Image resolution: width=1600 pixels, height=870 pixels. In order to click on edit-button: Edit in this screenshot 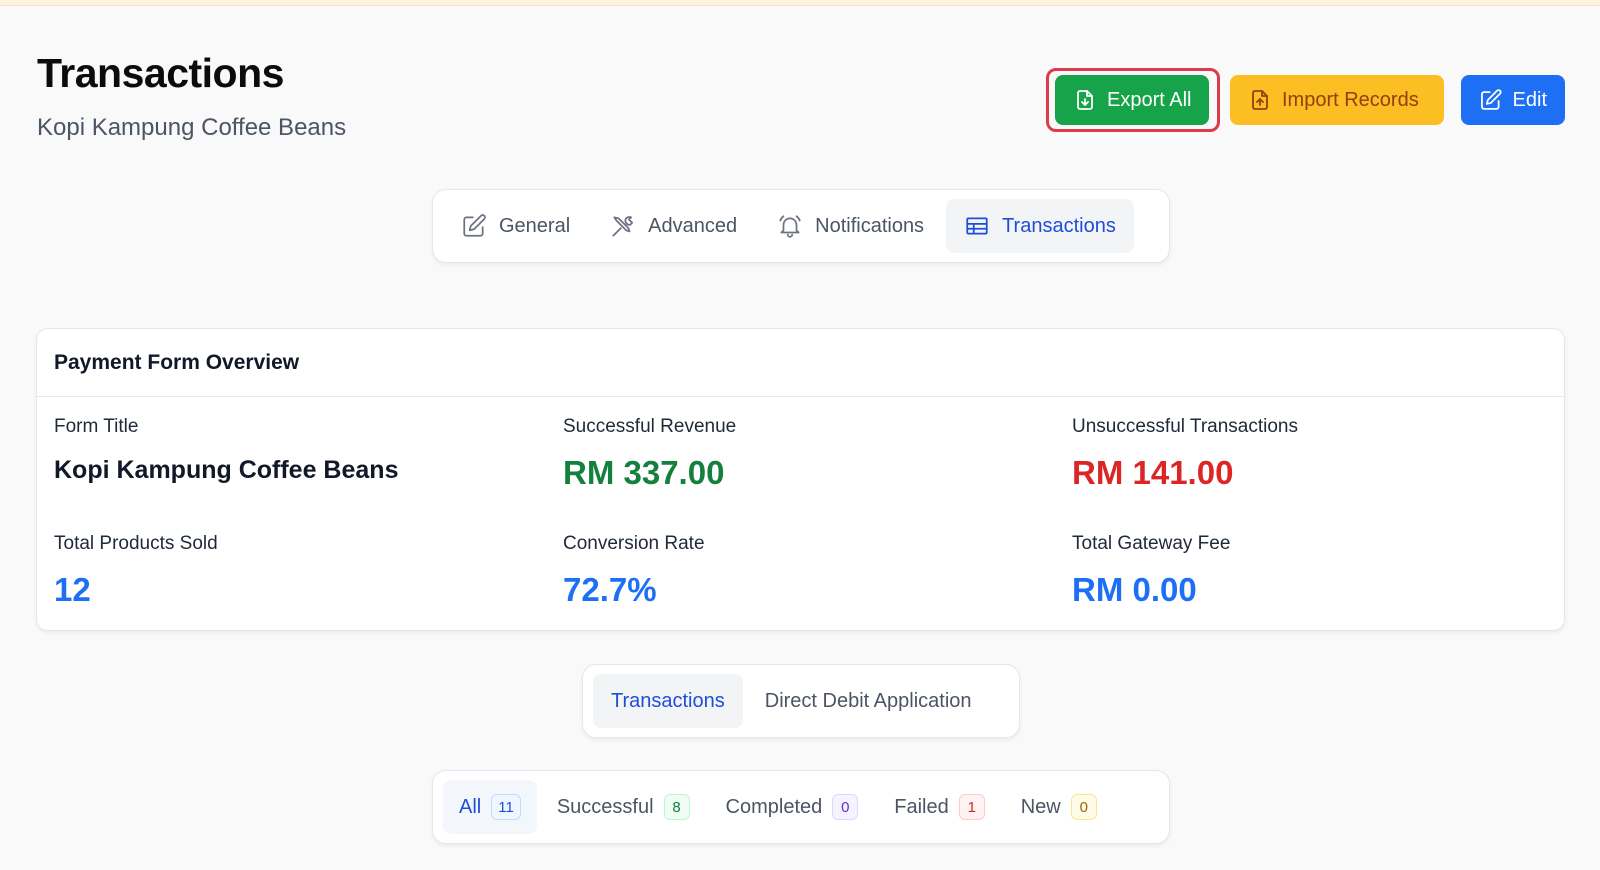, I will do `click(1513, 100)`.